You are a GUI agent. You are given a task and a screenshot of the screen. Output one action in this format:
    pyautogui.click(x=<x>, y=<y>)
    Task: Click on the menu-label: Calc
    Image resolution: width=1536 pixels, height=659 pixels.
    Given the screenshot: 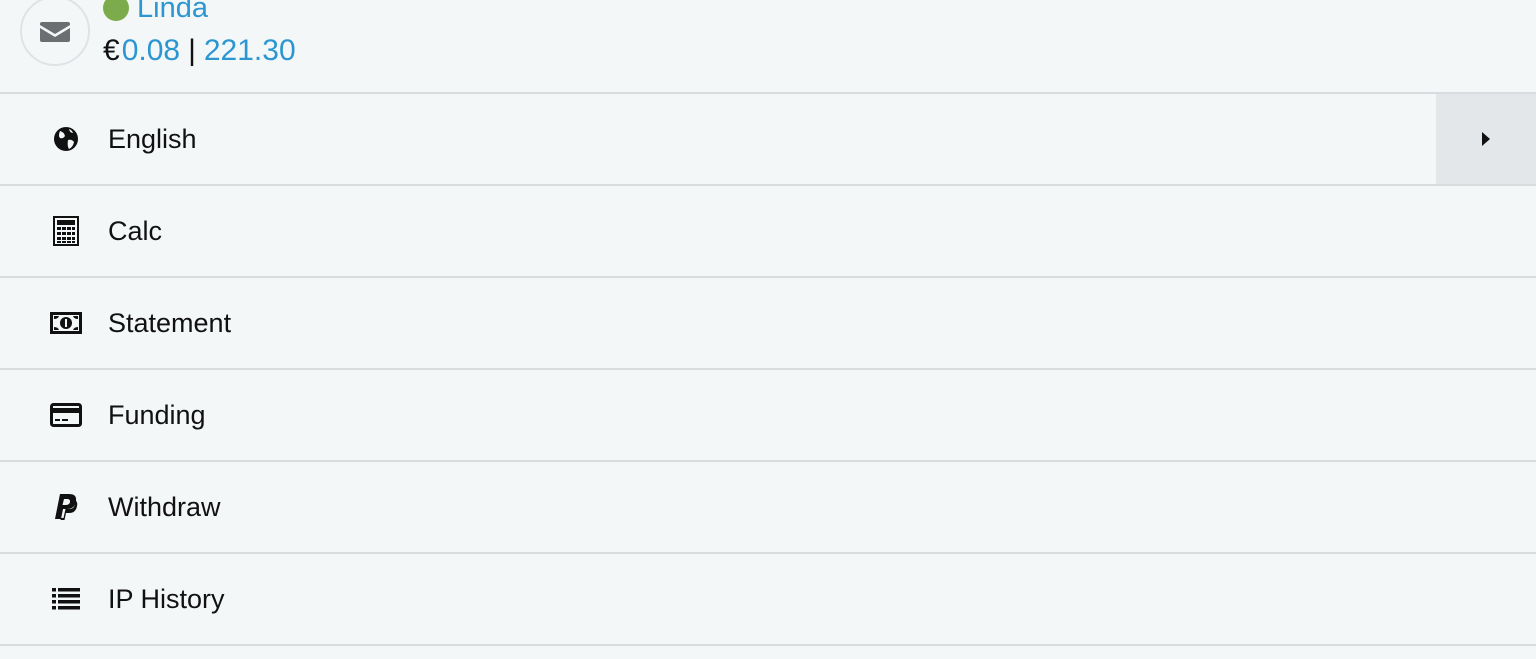 What is the action you would take?
    pyautogui.click(x=135, y=230)
    